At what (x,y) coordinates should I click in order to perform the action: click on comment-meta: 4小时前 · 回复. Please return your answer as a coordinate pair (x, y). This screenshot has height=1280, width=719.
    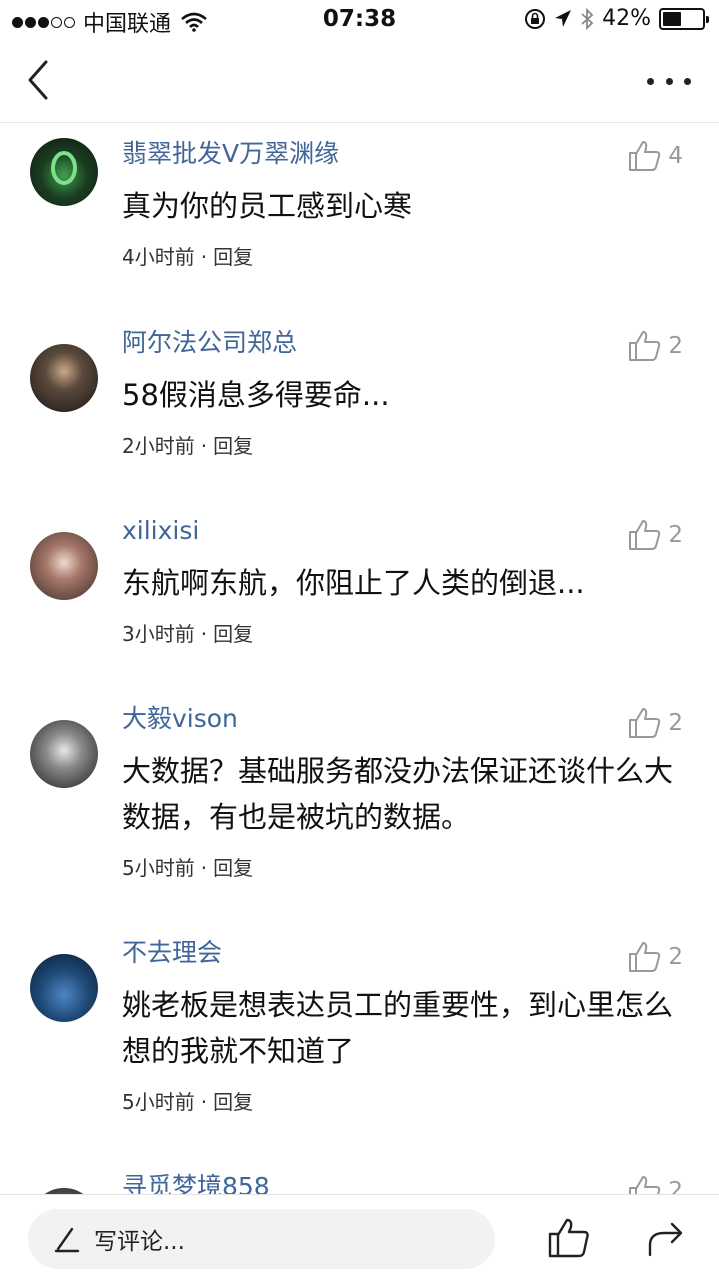
    Looking at the image, I should click on (188, 257).